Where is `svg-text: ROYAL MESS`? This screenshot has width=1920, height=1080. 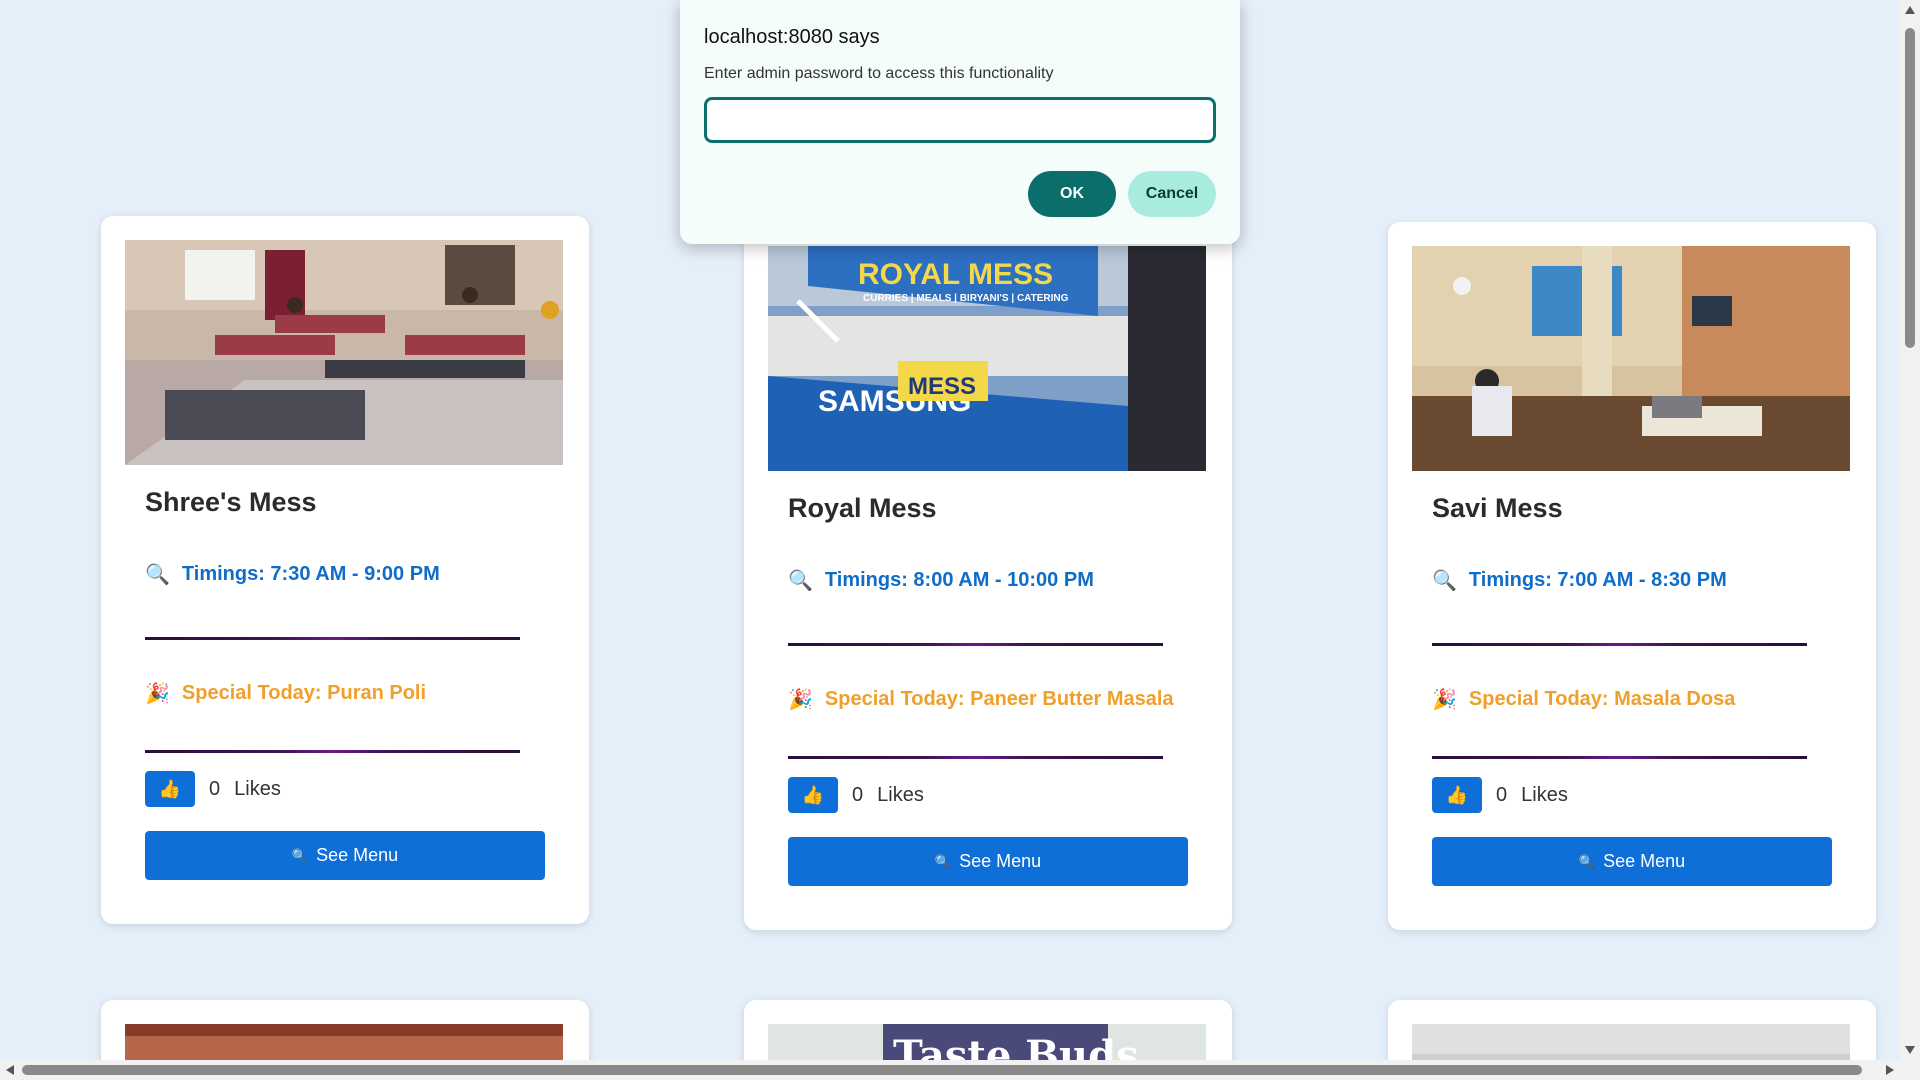
svg-text: ROYAL MESS is located at coordinates (955, 274).